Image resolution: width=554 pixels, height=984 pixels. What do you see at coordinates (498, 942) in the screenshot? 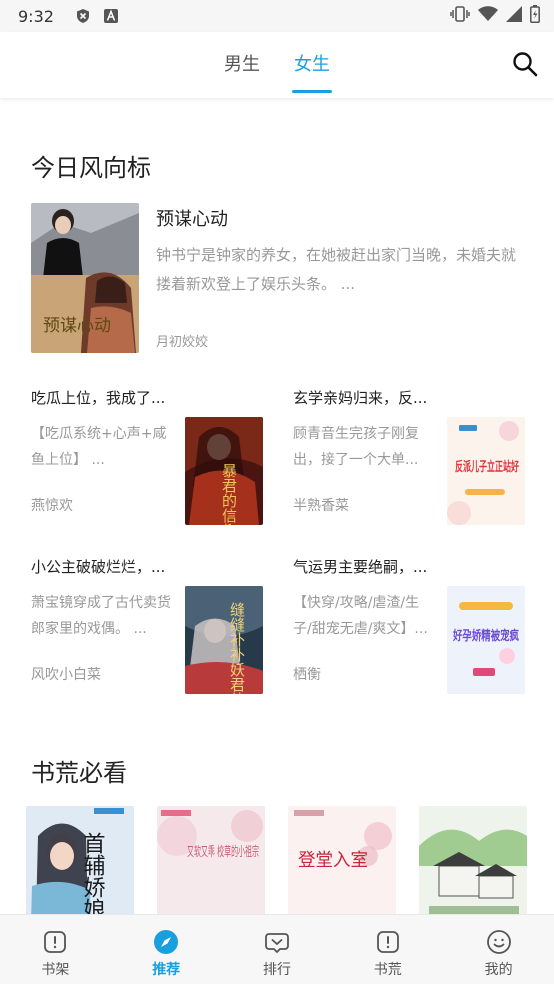
I see `profile-icon` at bounding box center [498, 942].